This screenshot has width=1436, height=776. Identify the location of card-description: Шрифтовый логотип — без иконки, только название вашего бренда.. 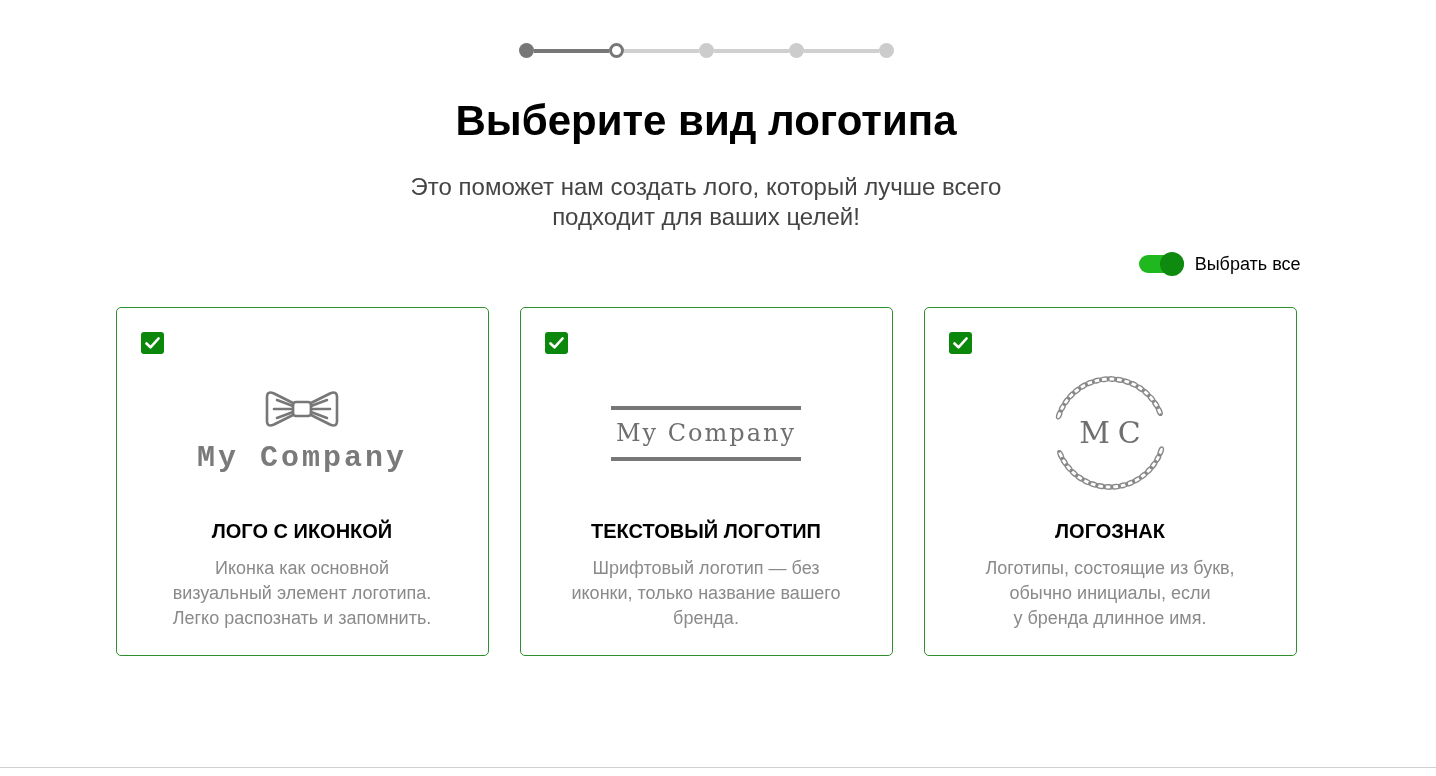
(706, 593).